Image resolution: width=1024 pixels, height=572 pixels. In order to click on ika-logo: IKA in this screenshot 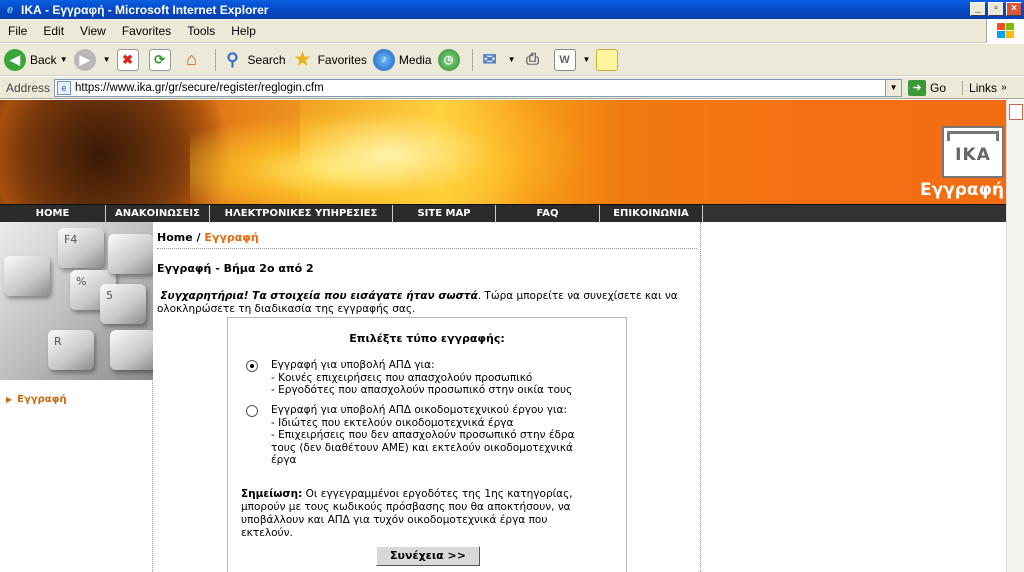, I will do `click(973, 152)`.